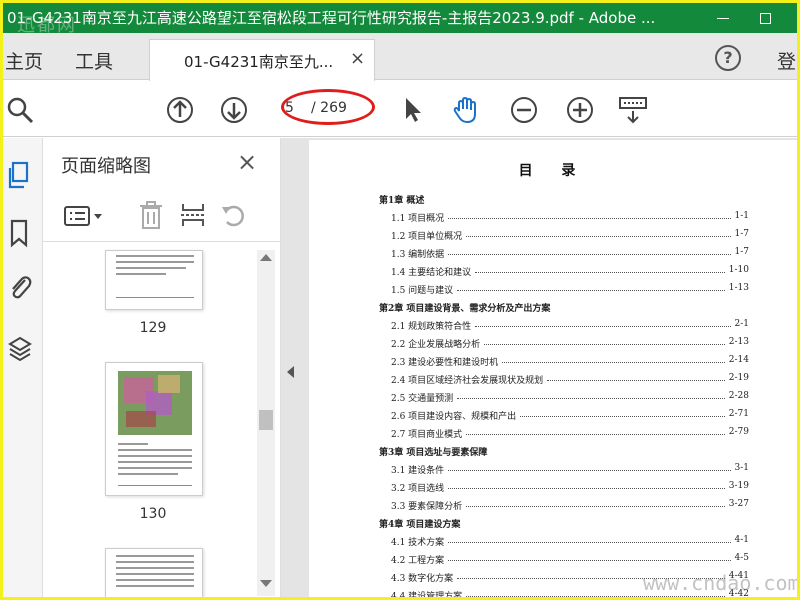  I want to click on toc-entry: 2.3 建设必要性和建设时机 2-14, so click(553, 361).